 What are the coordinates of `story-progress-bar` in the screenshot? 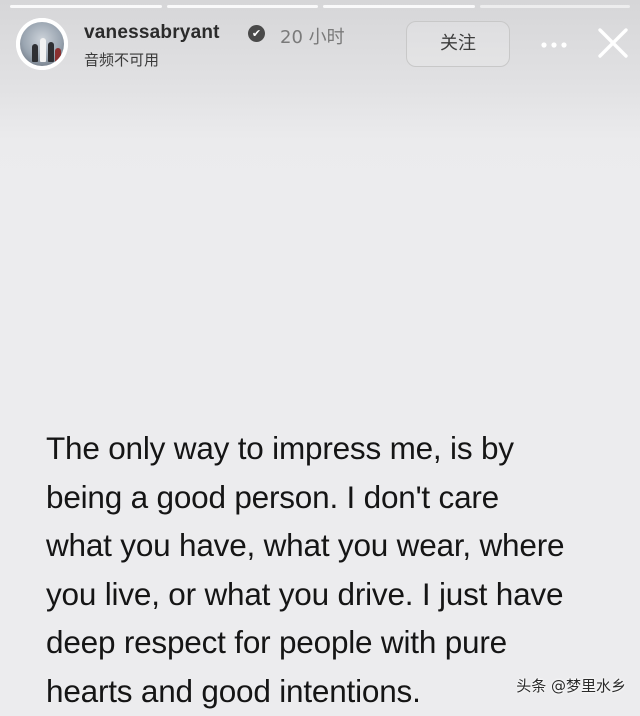 It's located at (320, 6).